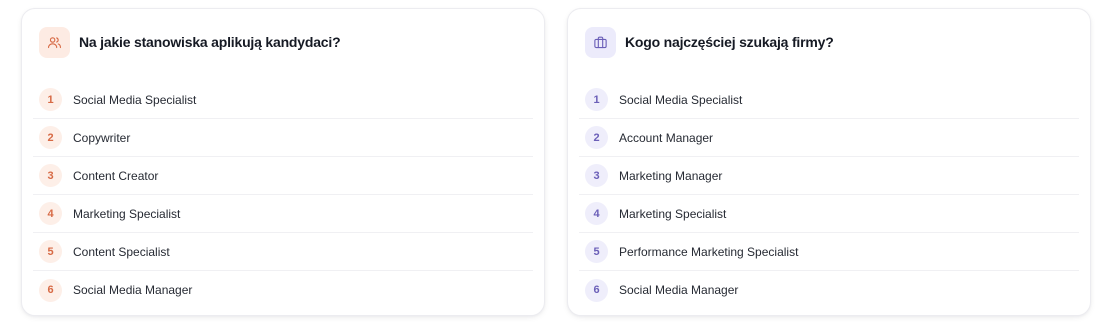  Describe the element at coordinates (829, 176) in the screenshot. I see `list-item: 3 Marketing Manager` at that location.